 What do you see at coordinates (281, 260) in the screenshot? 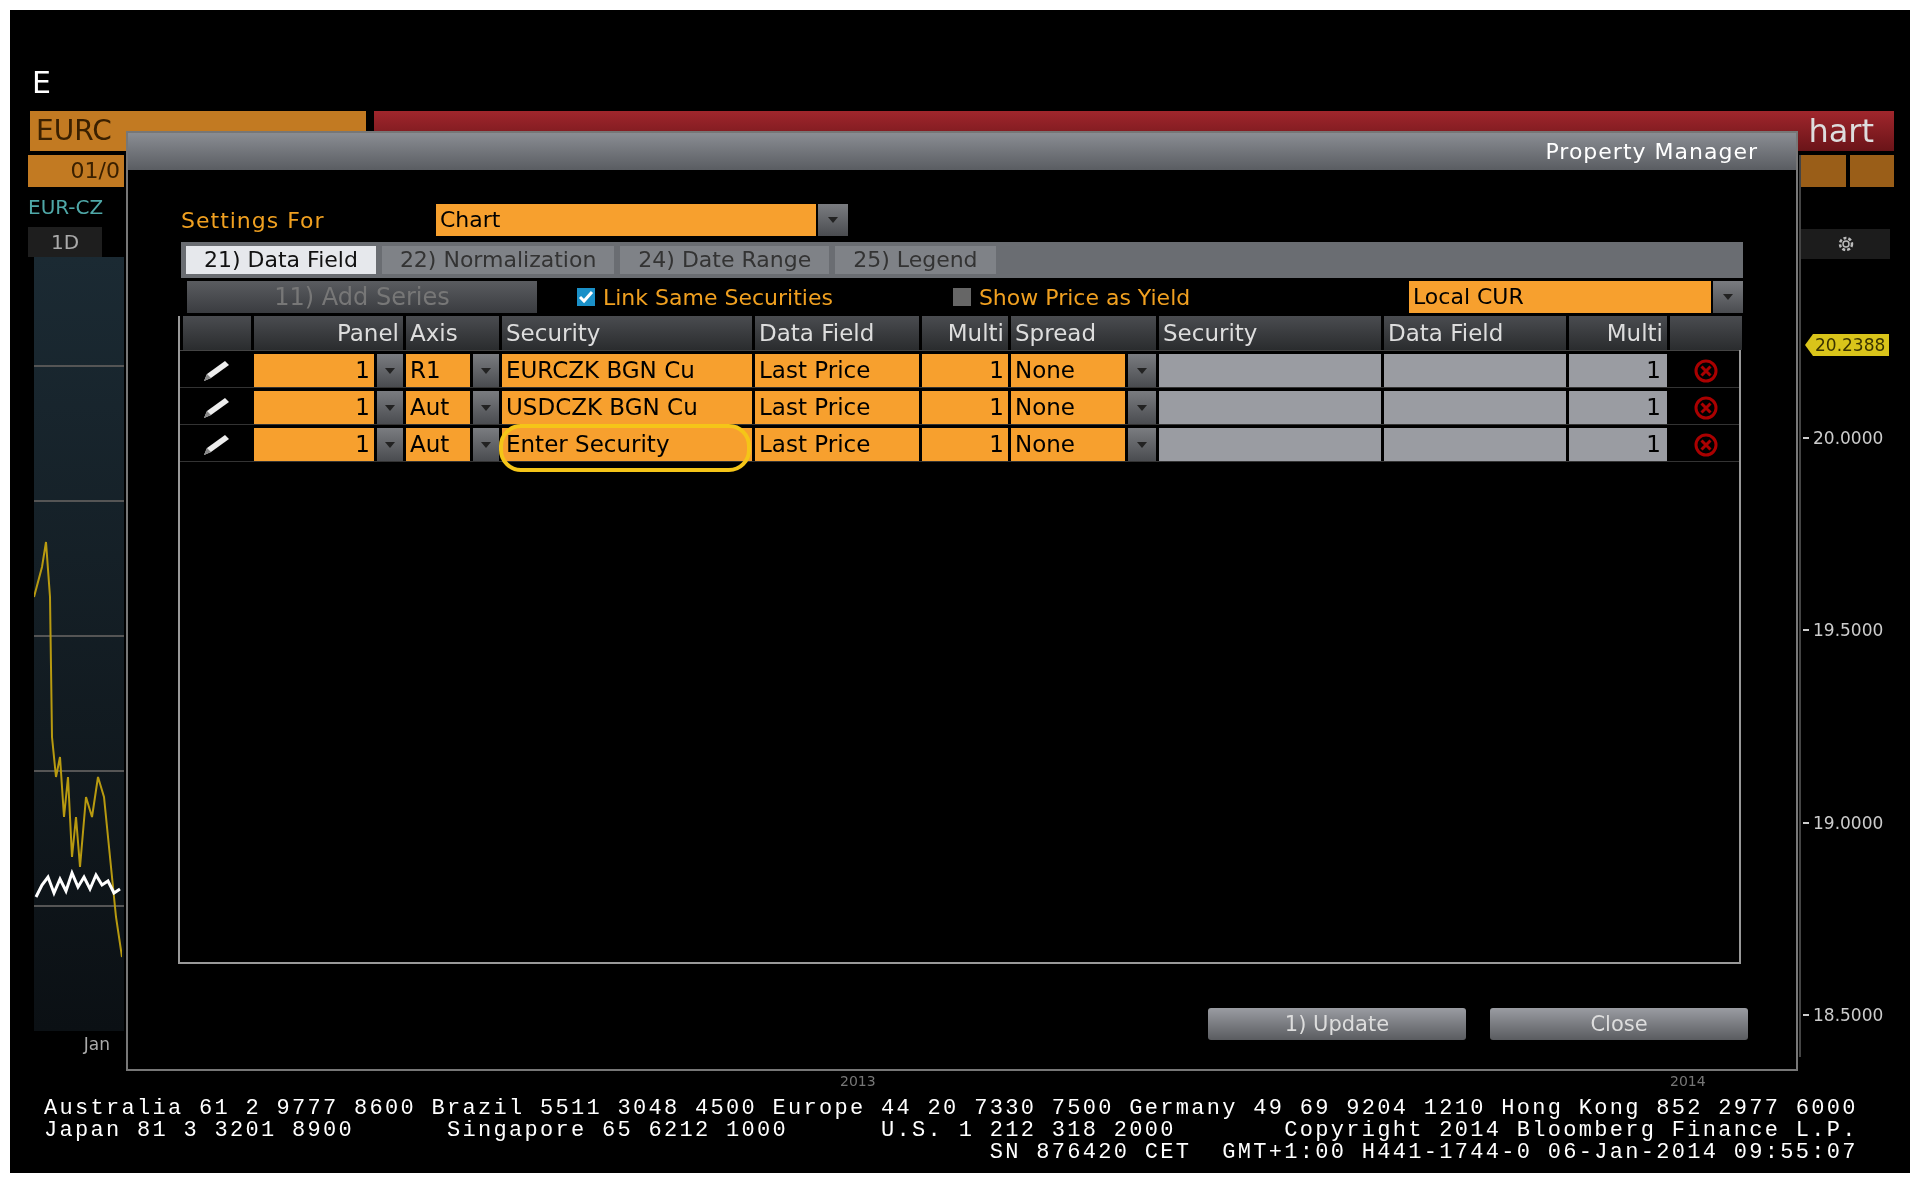
I see `tab: 21) Data Field` at bounding box center [281, 260].